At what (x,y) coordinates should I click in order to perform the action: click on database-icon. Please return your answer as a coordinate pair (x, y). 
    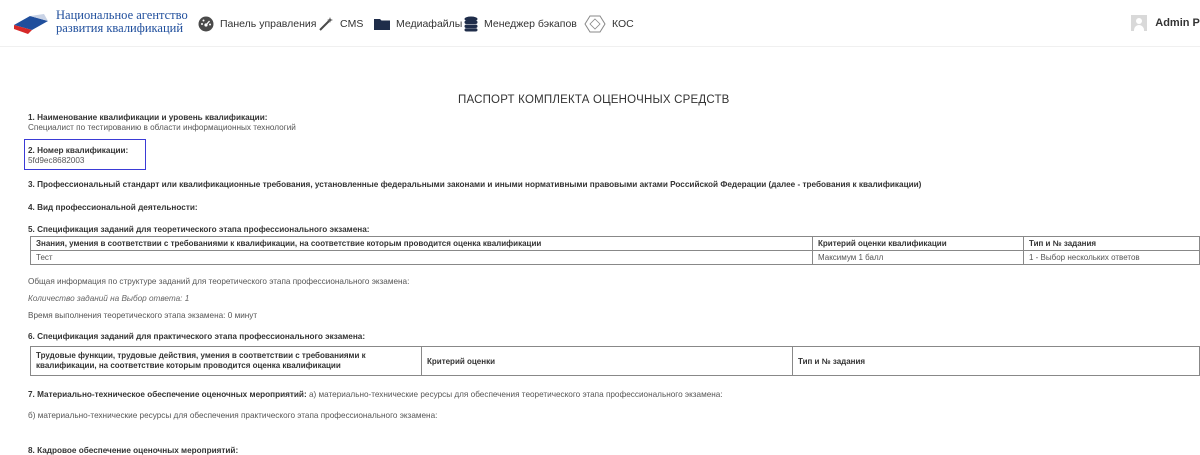
    Looking at the image, I should click on (471, 24).